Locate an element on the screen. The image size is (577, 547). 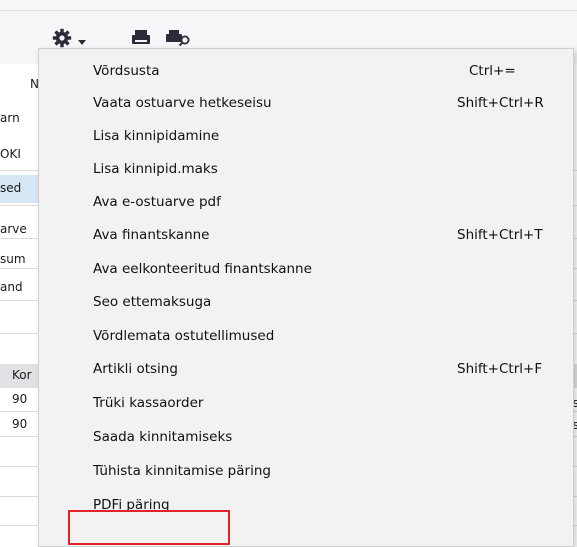
bg-label: OKI is located at coordinates (10, 154).